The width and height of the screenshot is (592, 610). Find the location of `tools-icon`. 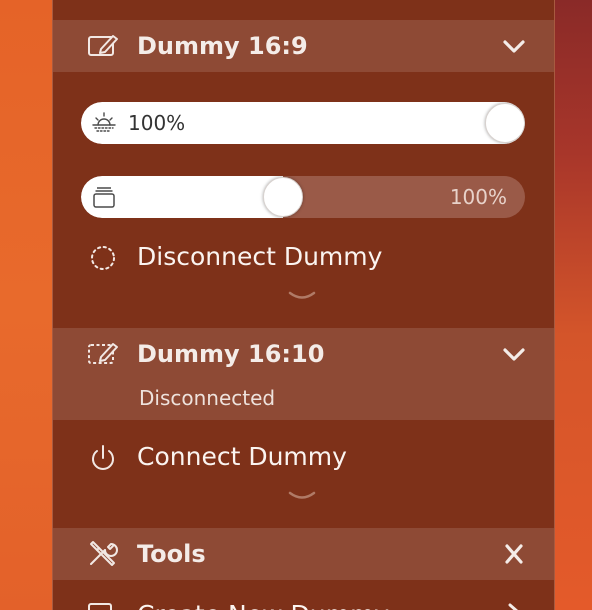

tools-icon is located at coordinates (104, 553).